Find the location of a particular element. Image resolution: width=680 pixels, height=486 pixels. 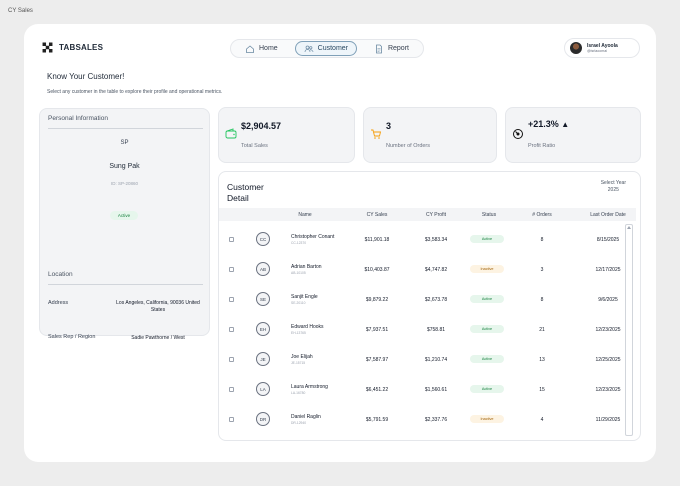

nav-report-label: Report is located at coordinates (398, 48).